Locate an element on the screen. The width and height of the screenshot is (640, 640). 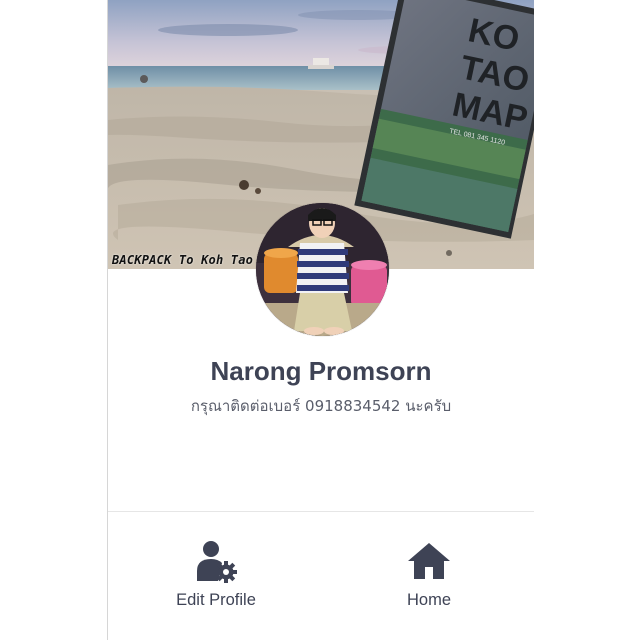
edit-profile-label: Edit Profile is located at coordinates (216, 600).